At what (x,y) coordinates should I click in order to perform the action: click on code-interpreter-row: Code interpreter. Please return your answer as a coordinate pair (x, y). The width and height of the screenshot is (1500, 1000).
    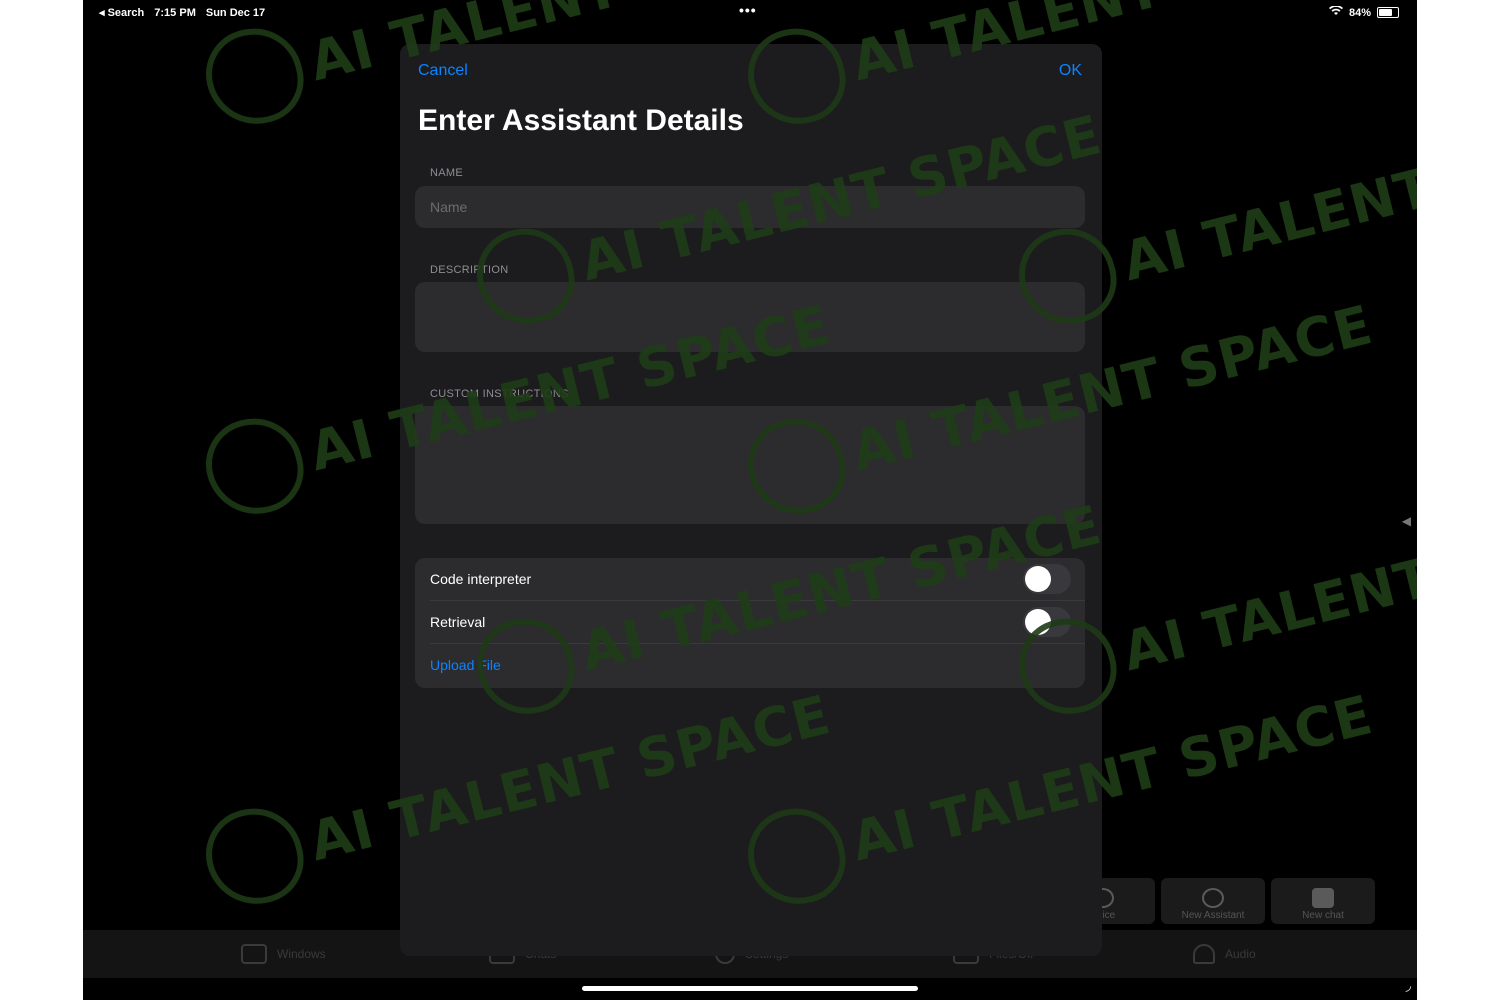
    Looking at the image, I should click on (750, 579).